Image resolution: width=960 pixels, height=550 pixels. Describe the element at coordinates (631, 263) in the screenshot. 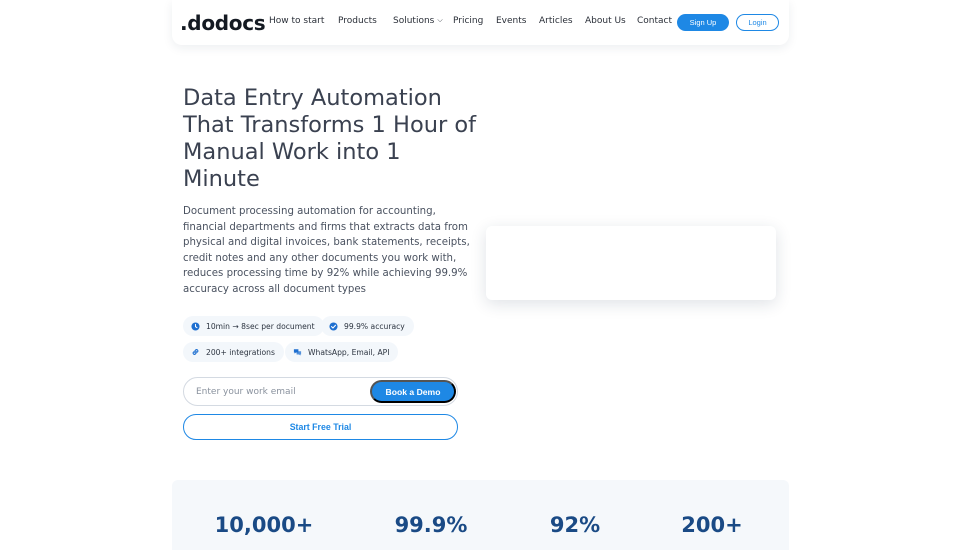

I see `media-card` at that location.